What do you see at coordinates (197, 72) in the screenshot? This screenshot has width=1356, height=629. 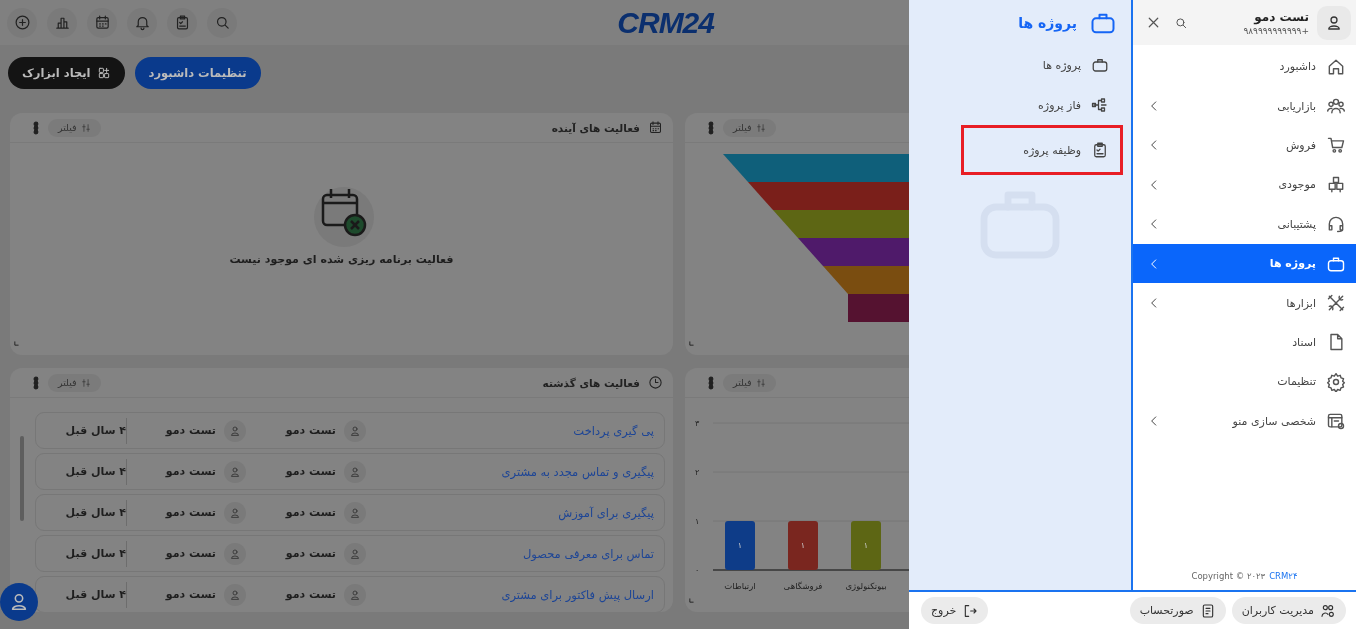 I see `dashboard-settings-button: تنظیمات داشبورد` at bounding box center [197, 72].